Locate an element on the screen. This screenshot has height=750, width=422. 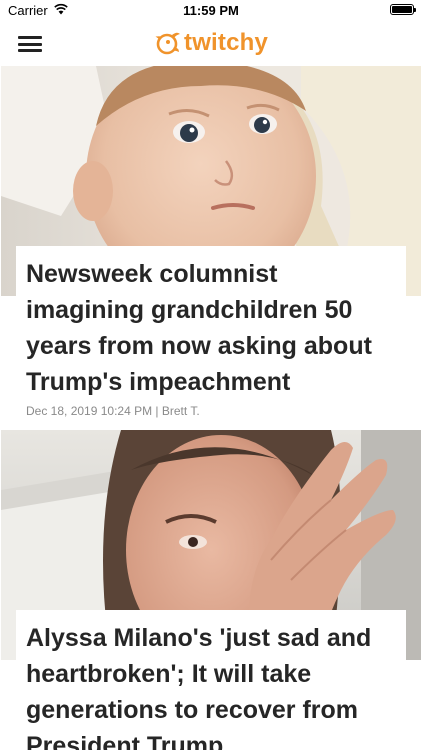
logo-text: twitchy is located at coordinates (226, 42).